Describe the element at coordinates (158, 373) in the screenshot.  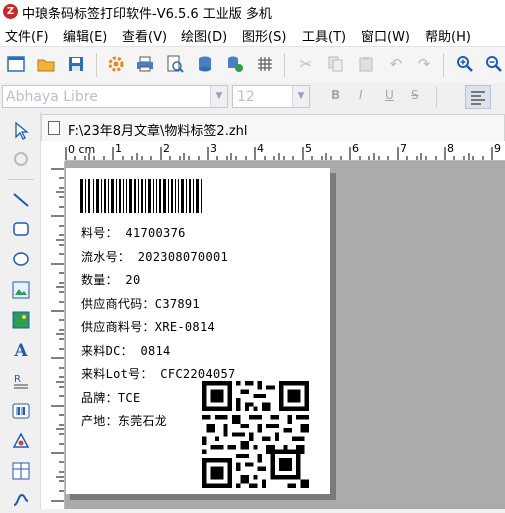
I see `field-incoming-lot: 来料Lot号： CFC2204057` at that location.